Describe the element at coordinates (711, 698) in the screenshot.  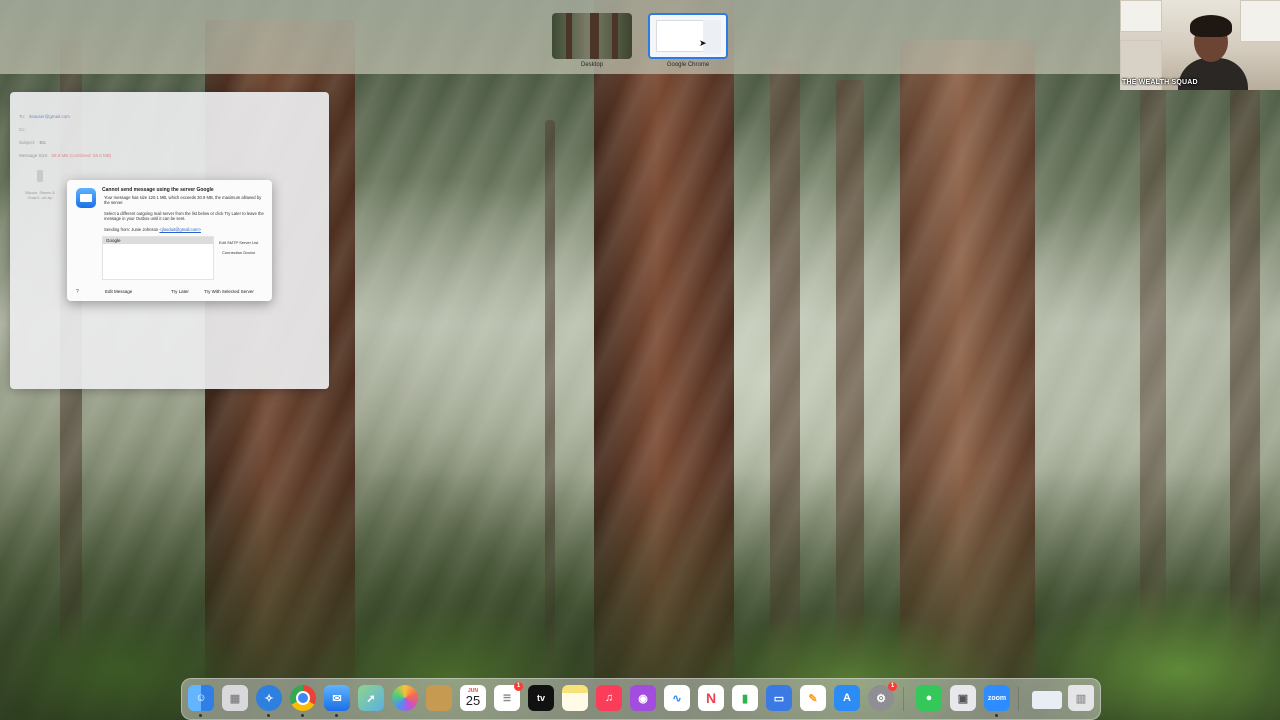
I see `news-icon: N` at that location.